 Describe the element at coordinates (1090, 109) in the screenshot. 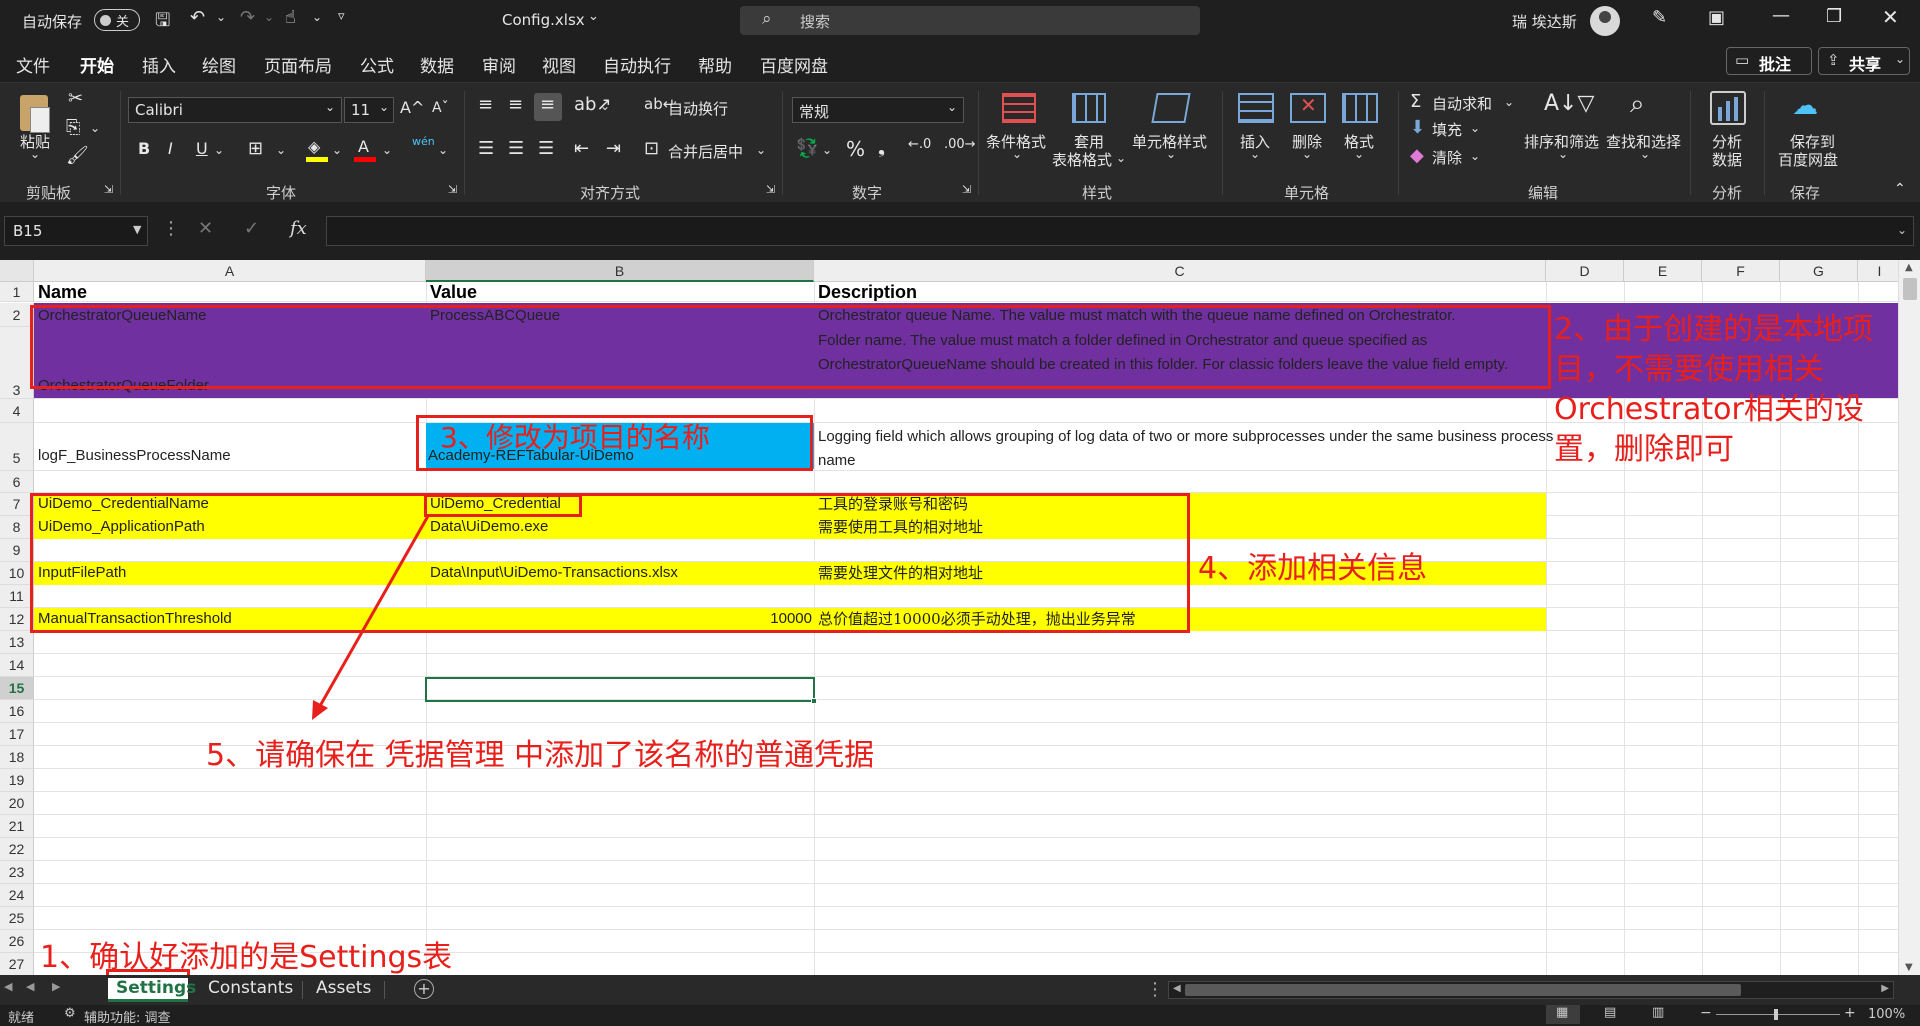

I see `format-as-table-button` at that location.